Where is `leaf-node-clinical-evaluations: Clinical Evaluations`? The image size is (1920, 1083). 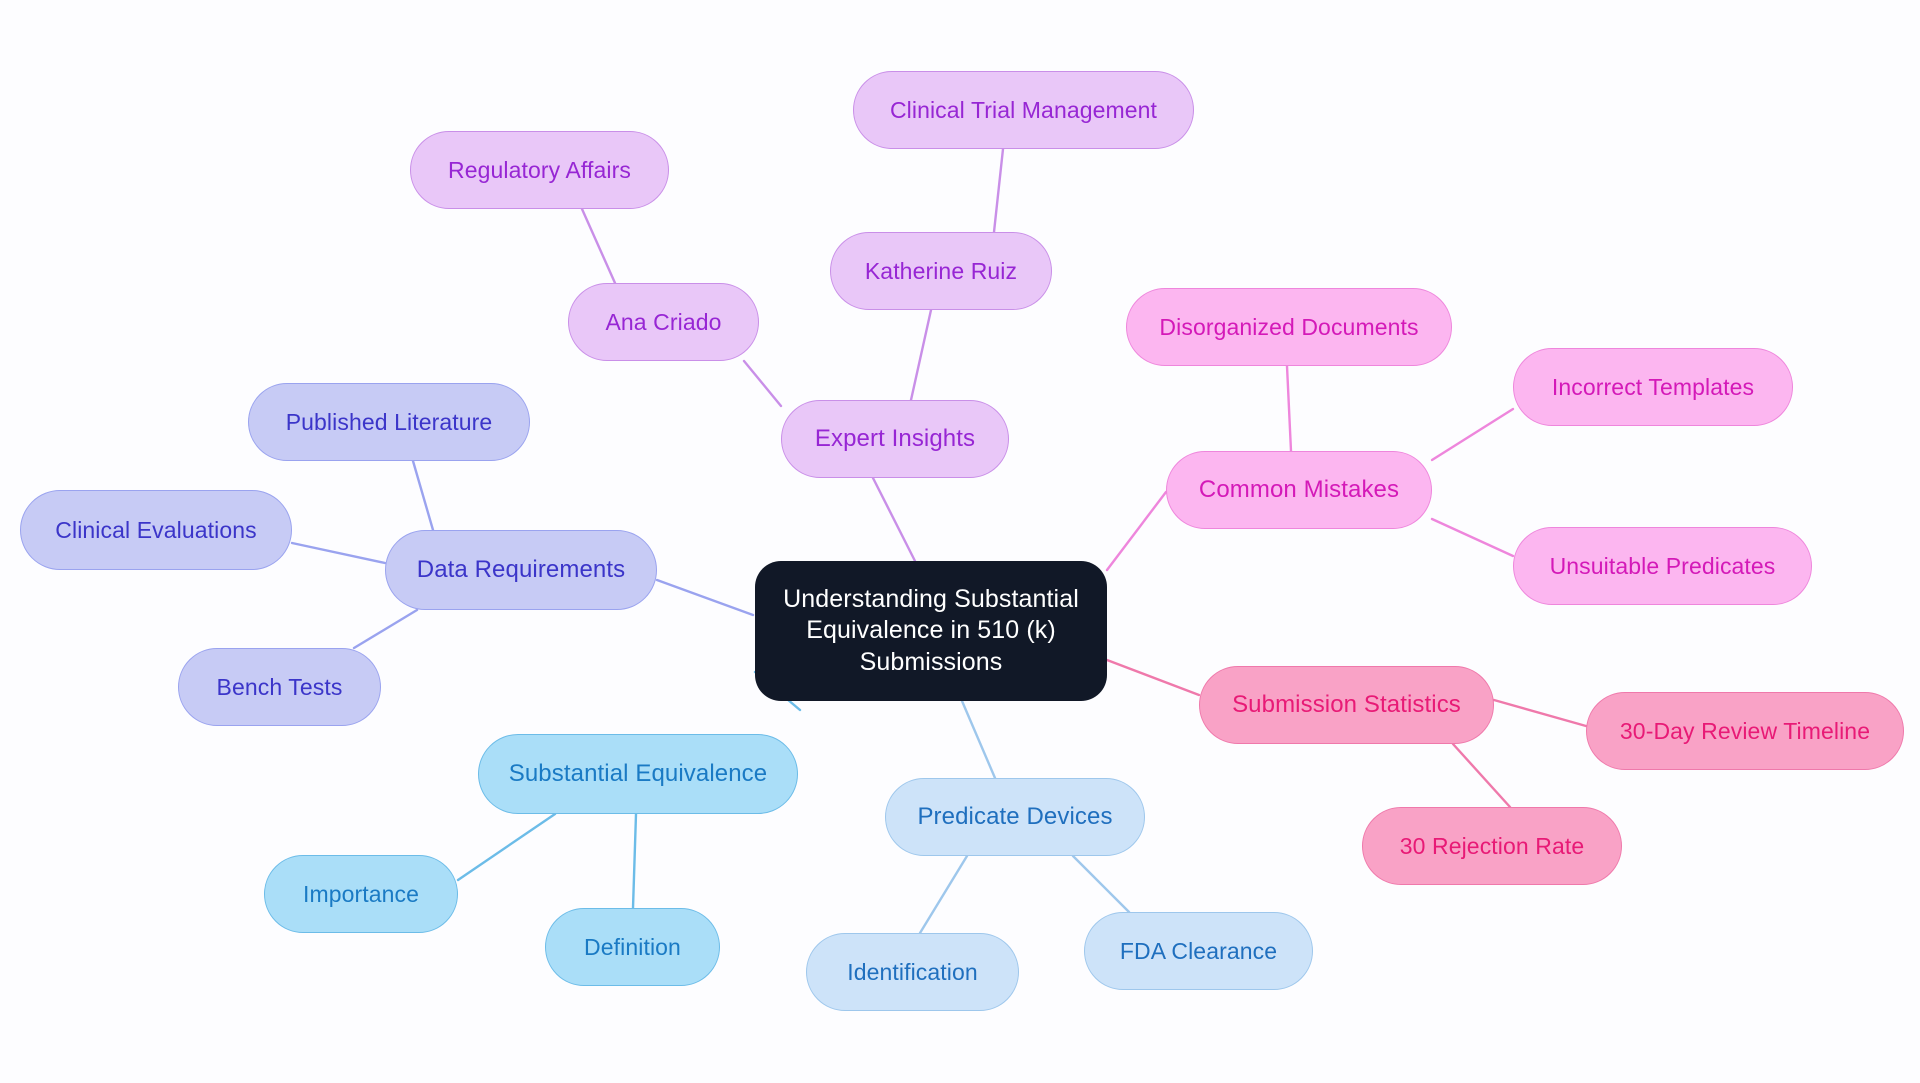 leaf-node-clinical-evaluations: Clinical Evaluations is located at coordinates (156, 530).